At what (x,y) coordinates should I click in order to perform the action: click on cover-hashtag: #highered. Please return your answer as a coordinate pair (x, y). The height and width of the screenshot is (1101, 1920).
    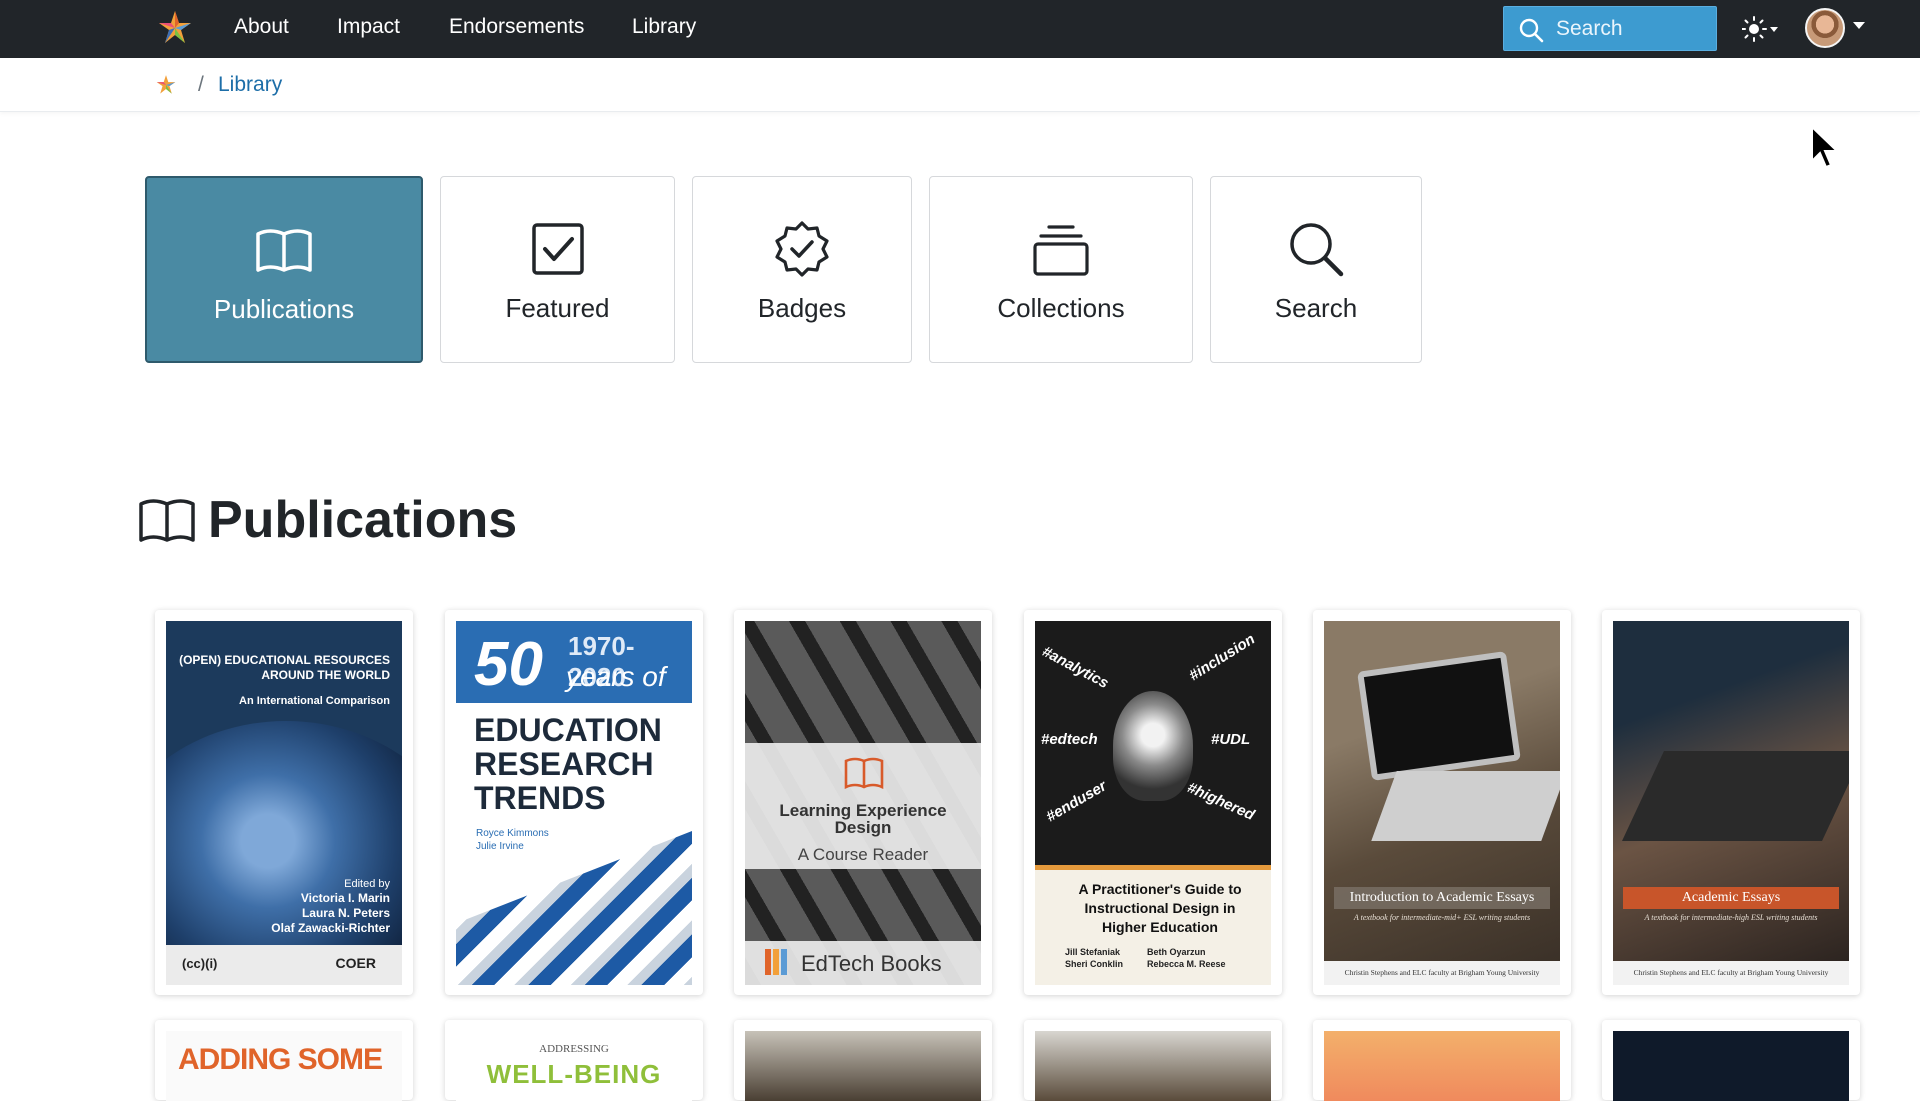
    Looking at the image, I should click on (1221, 801).